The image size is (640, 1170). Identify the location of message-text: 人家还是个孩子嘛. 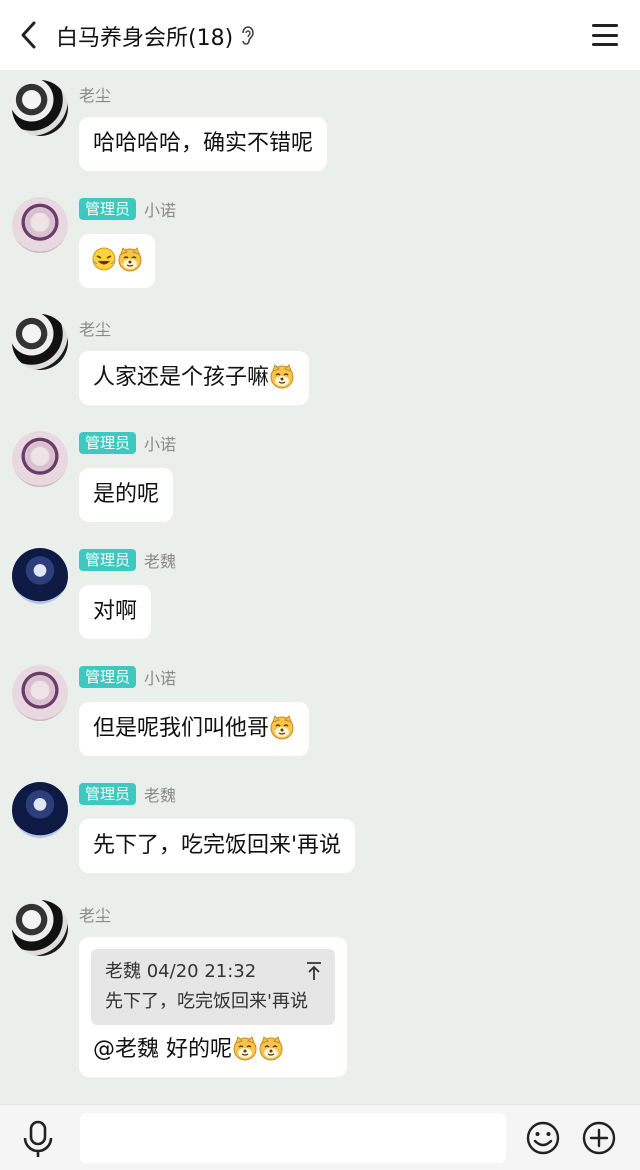
(181, 377).